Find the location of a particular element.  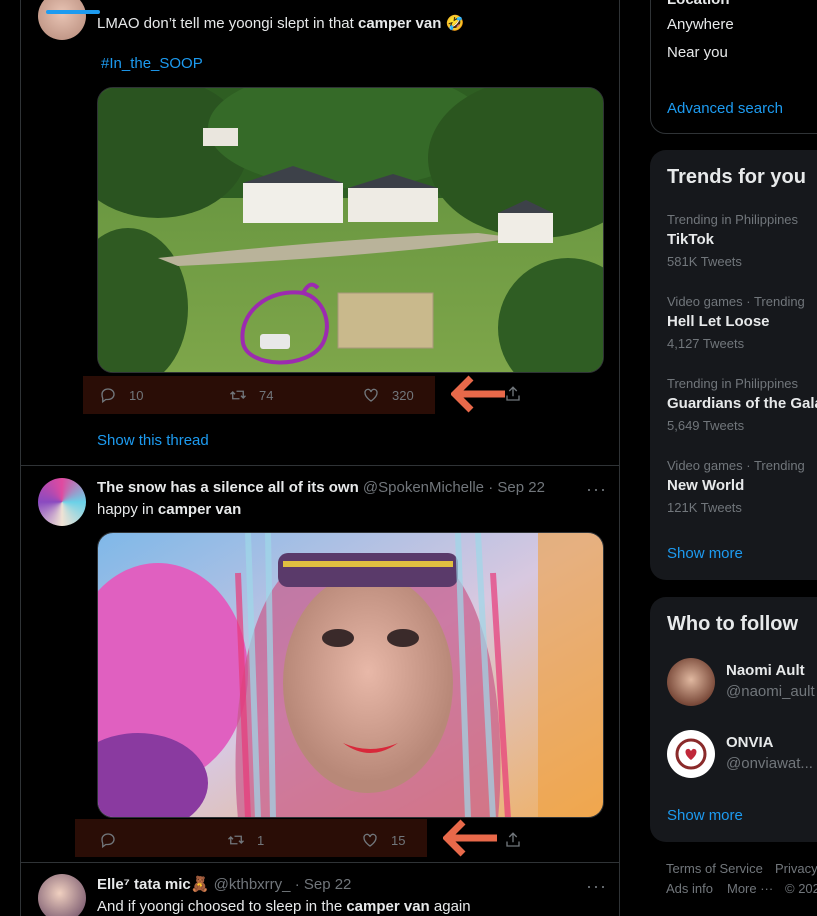

tweet3-handle: @kthbxrry_ is located at coordinates (252, 884).